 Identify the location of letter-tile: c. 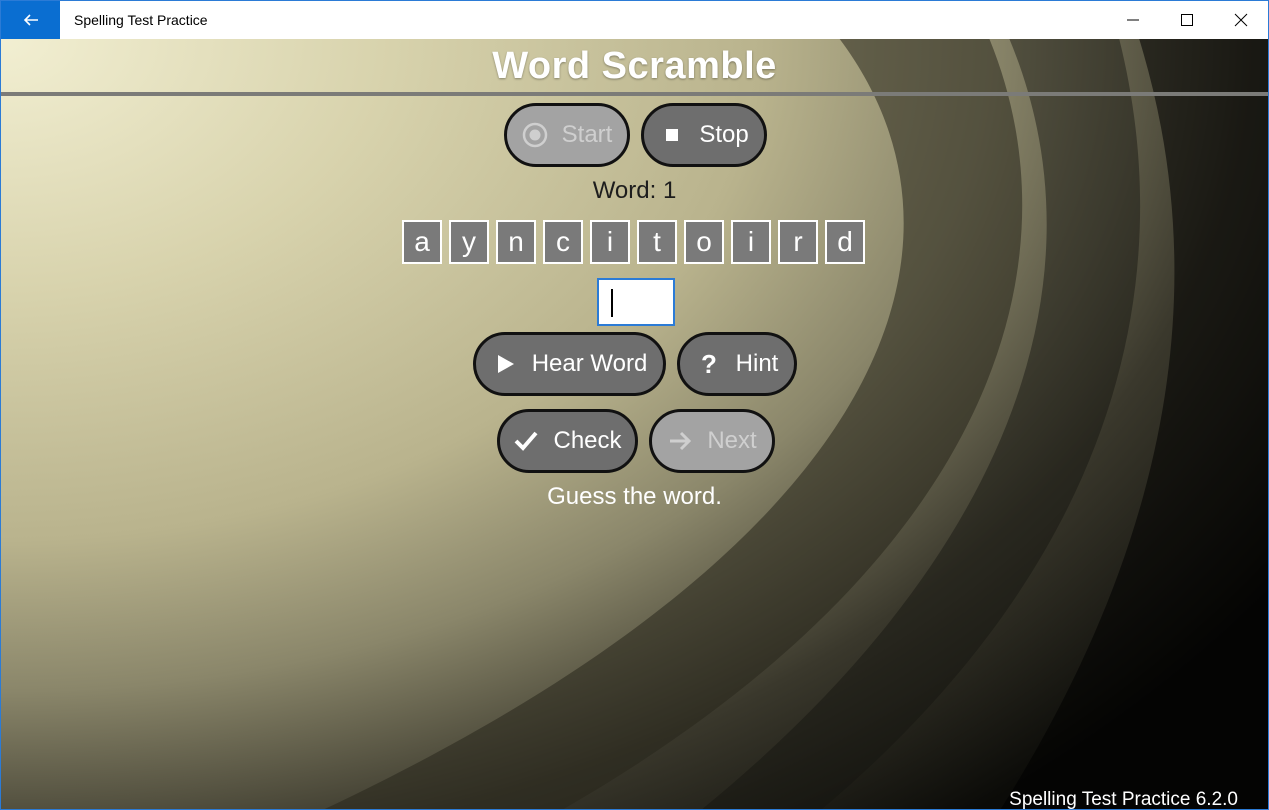
(563, 242).